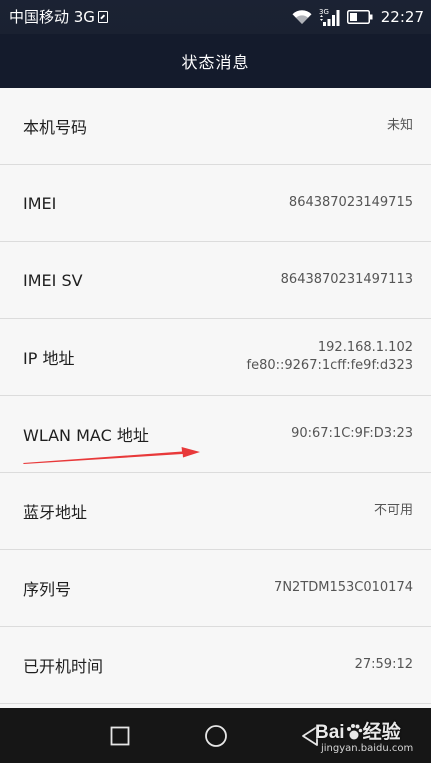 The image size is (431, 763). What do you see at coordinates (365, 347) in the screenshot?
I see `ipv4-value: 192.168.1.102` at bounding box center [365, 347].